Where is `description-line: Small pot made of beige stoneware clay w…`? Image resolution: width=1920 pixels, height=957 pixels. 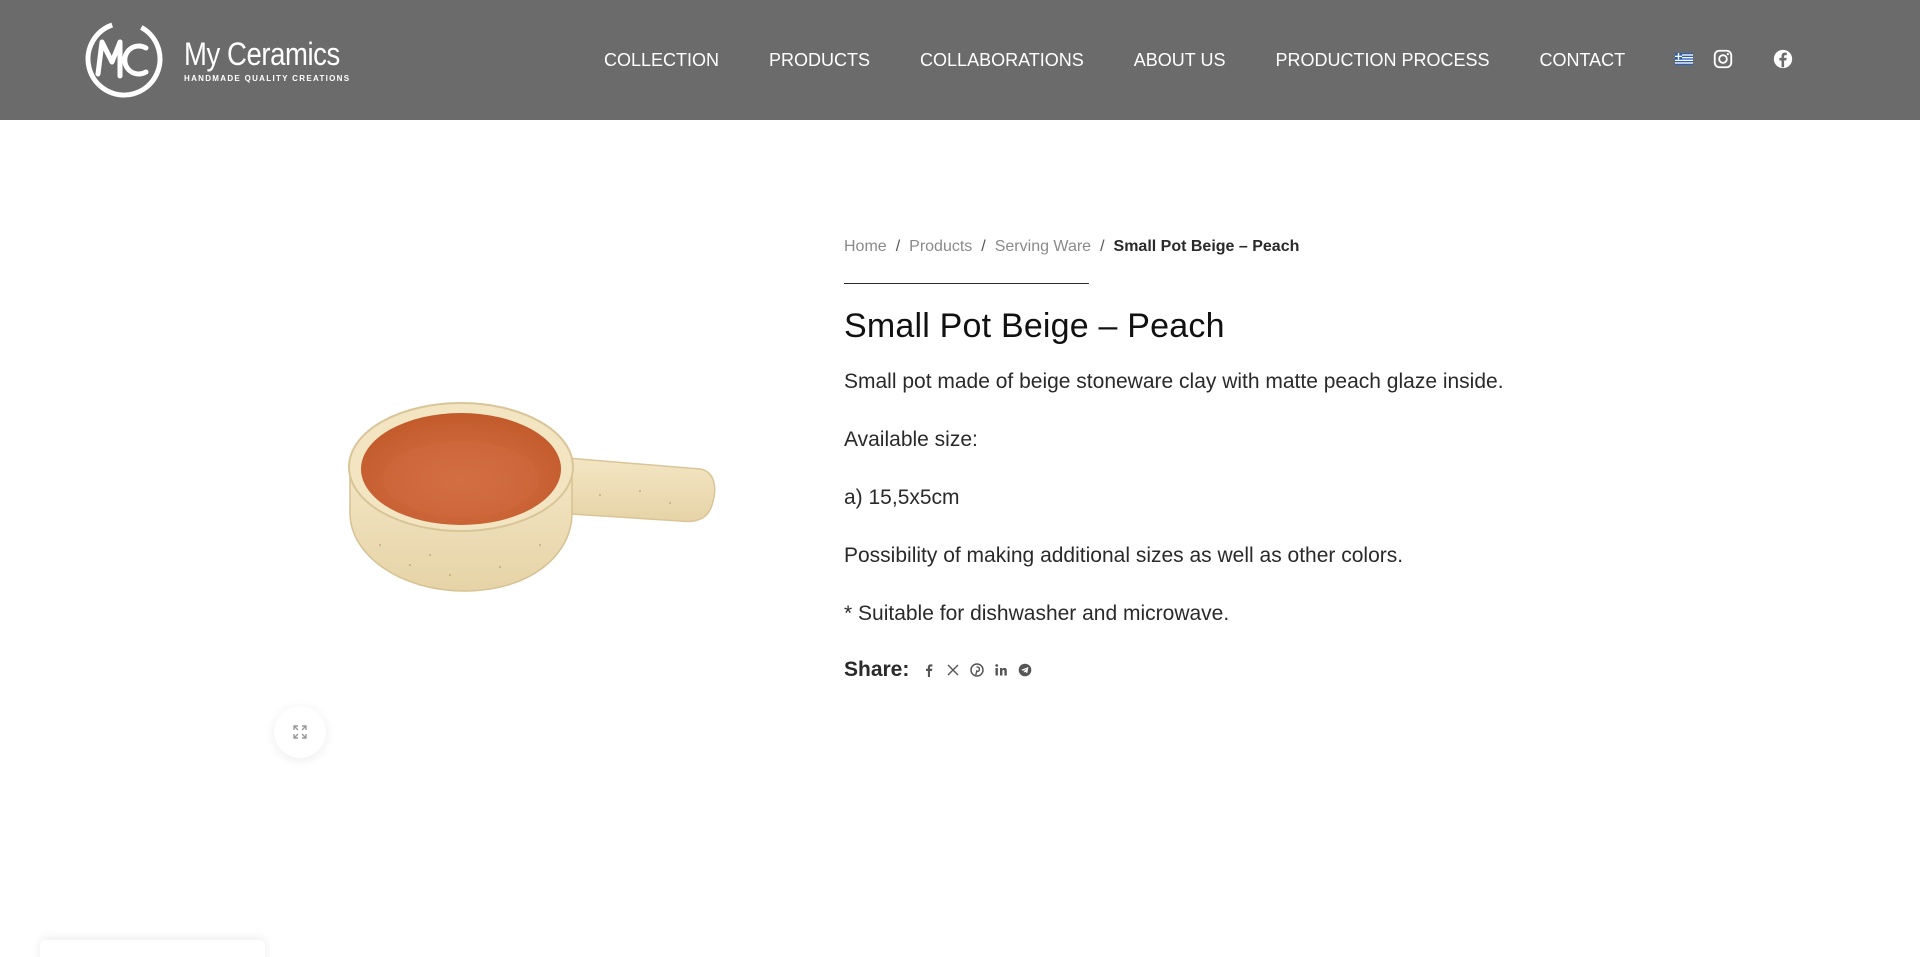 description-line: Small pot made of beige stoneware clay w… is located at coordinates (1174, 381).